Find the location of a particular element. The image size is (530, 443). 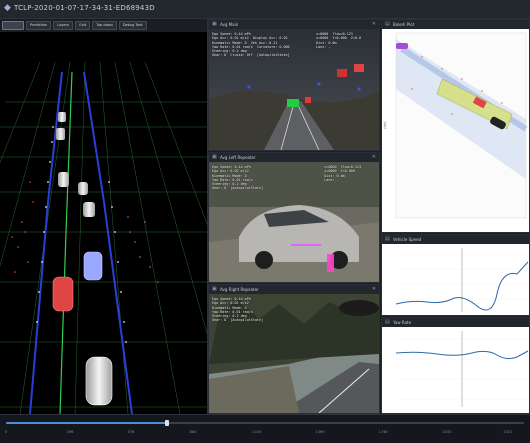

tab-grid: Grid is located at coordinates (82, 25).